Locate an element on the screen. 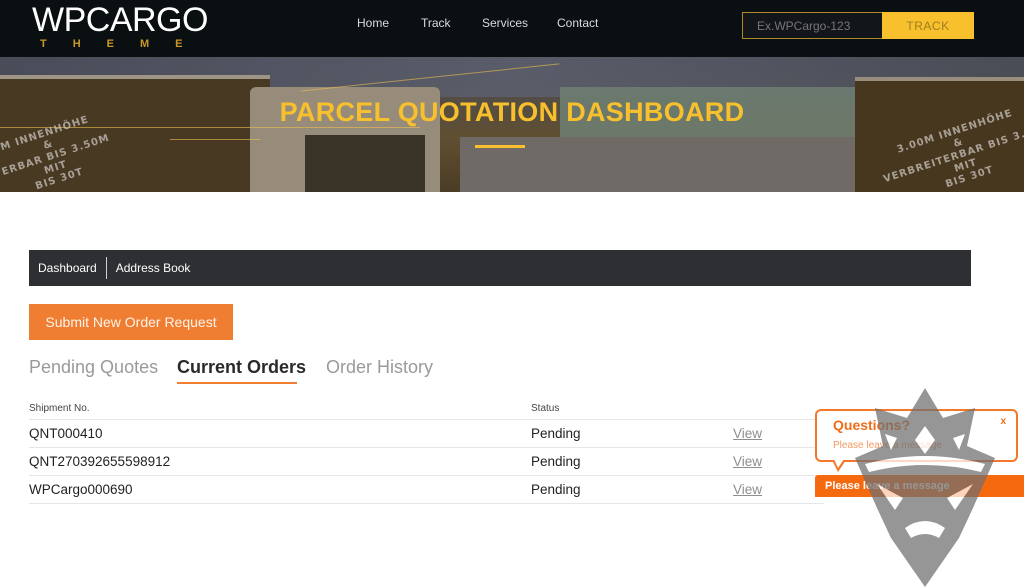 This screenshot has height=587, width=1024. close-icon: x is located at coordinates (1003, 421).